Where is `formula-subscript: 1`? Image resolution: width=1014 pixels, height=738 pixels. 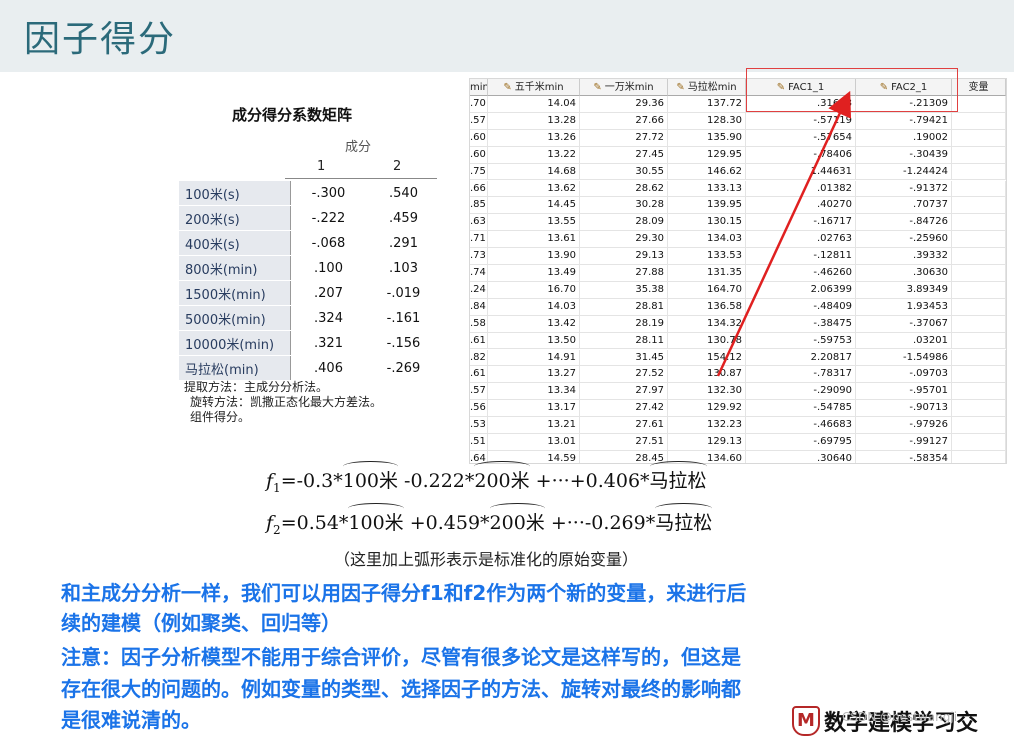 formula-subscript: 1 is located at coordinates (277, 487).